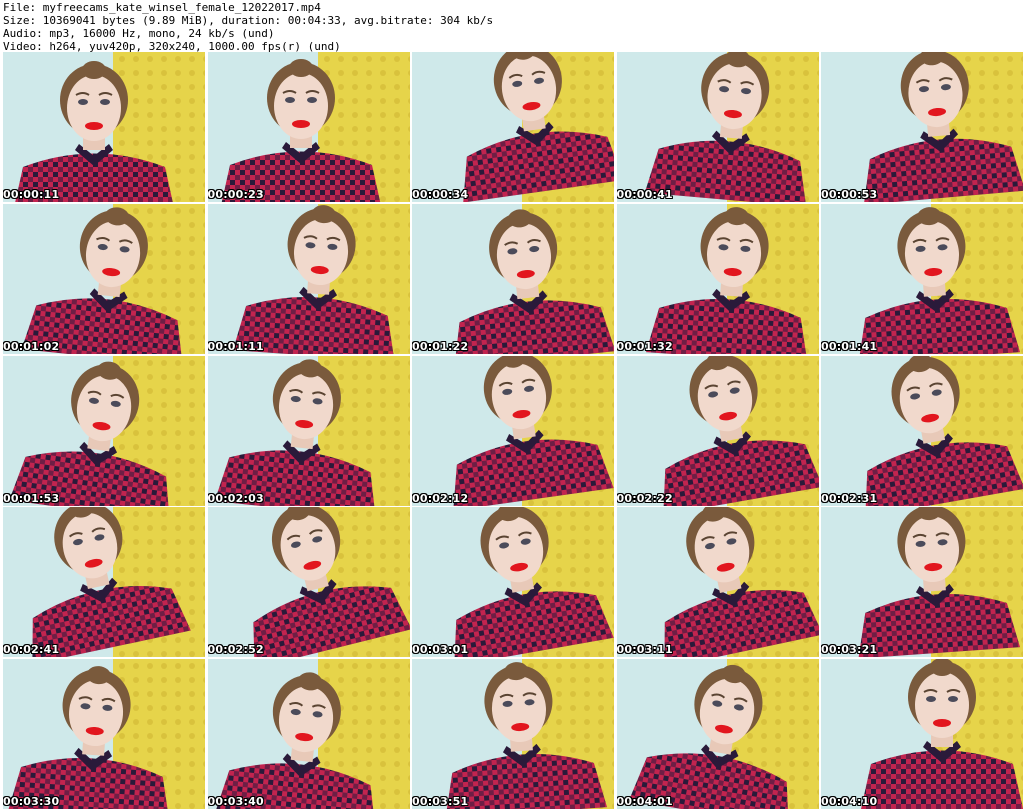 This screenshot has height=811, width=1024. Describe the element at coordinates (31, 346) in the screenshot. I see `frame-timestamp: 00:01:02` at that location.